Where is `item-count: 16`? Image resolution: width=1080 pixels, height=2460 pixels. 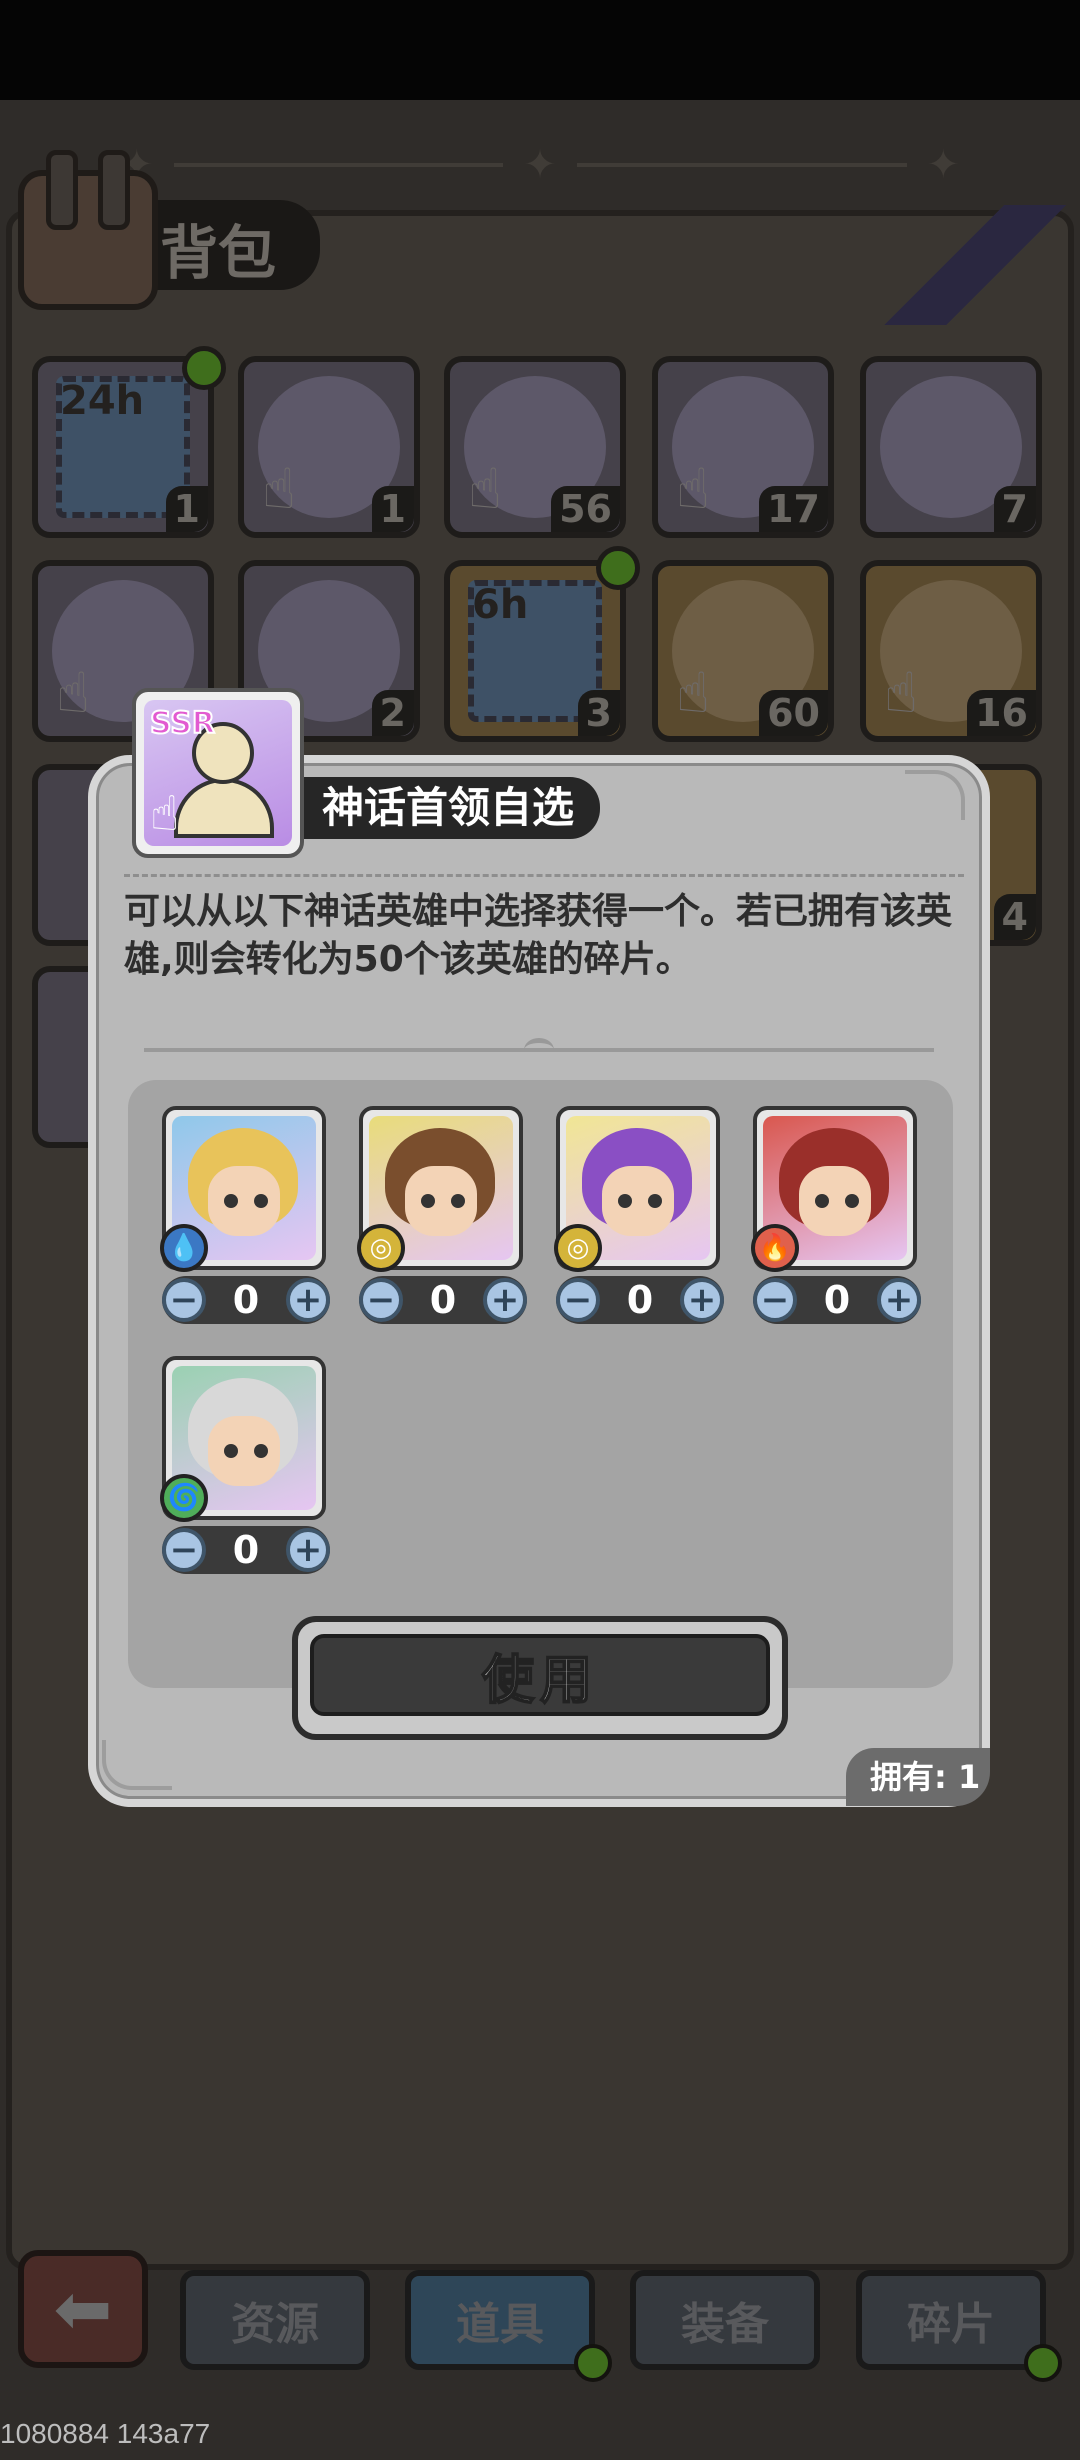
item-count: 16 is located at coordinates (1001, 713).